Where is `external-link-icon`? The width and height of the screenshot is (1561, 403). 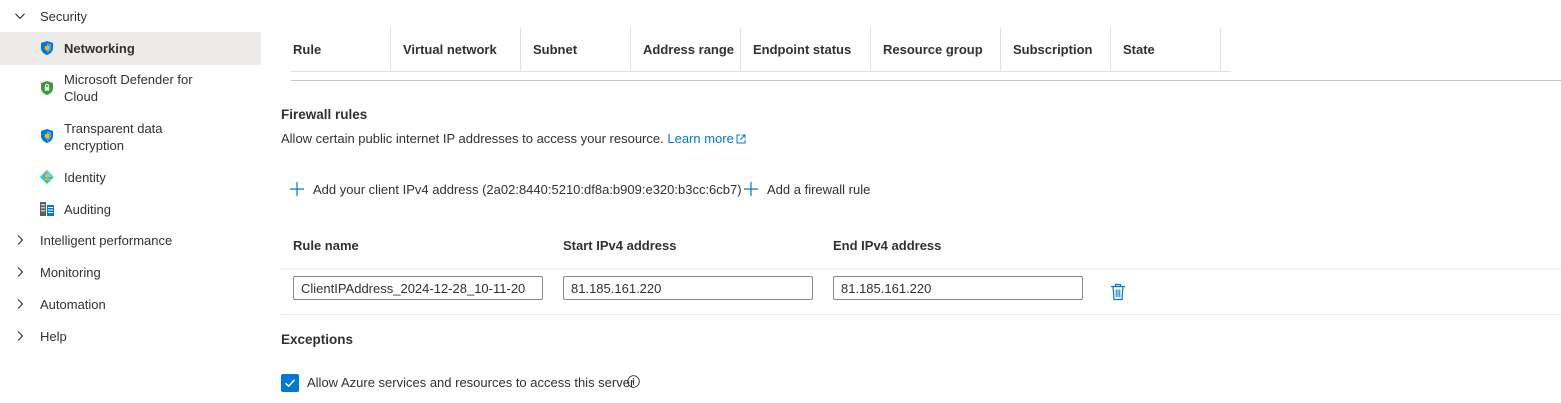 external-link-icon is located at coordinates (741, 139).